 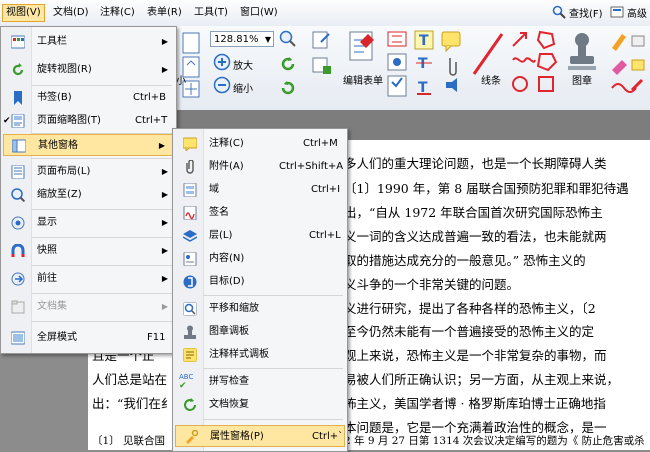 I want to click on zoom-out-label: 缩小, so click(x=243, y=87).